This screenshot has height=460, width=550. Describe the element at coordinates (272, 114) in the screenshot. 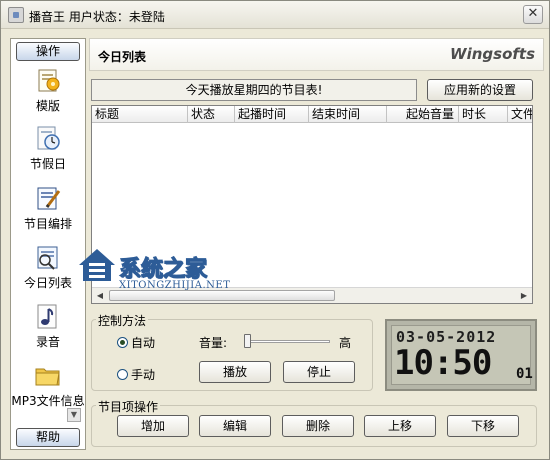

I see `column-header-start-time: 起播时间` at that location.